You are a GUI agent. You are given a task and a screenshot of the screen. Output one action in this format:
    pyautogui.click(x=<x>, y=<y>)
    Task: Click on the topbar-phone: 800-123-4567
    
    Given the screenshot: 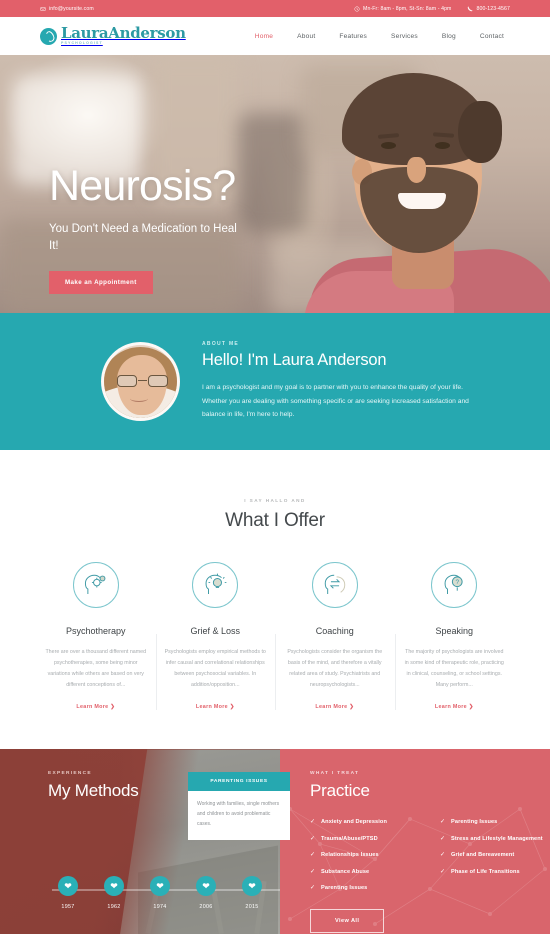 What is the action you would take?
    pyautogui.click(x=488, y=9)
    